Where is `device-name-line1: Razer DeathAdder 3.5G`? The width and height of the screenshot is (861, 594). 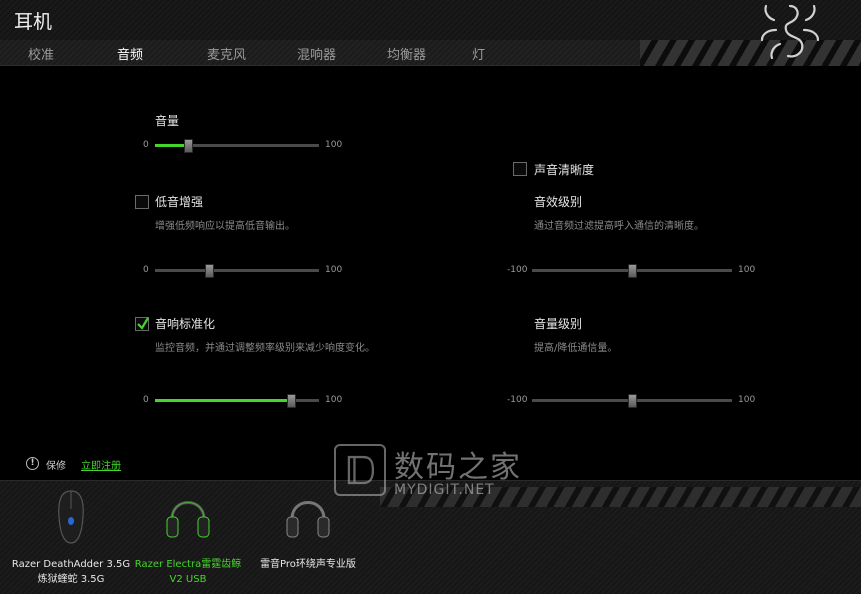
device-name-line1: Razer DeathAdder 3.5G is located at coordinates (71, 564).